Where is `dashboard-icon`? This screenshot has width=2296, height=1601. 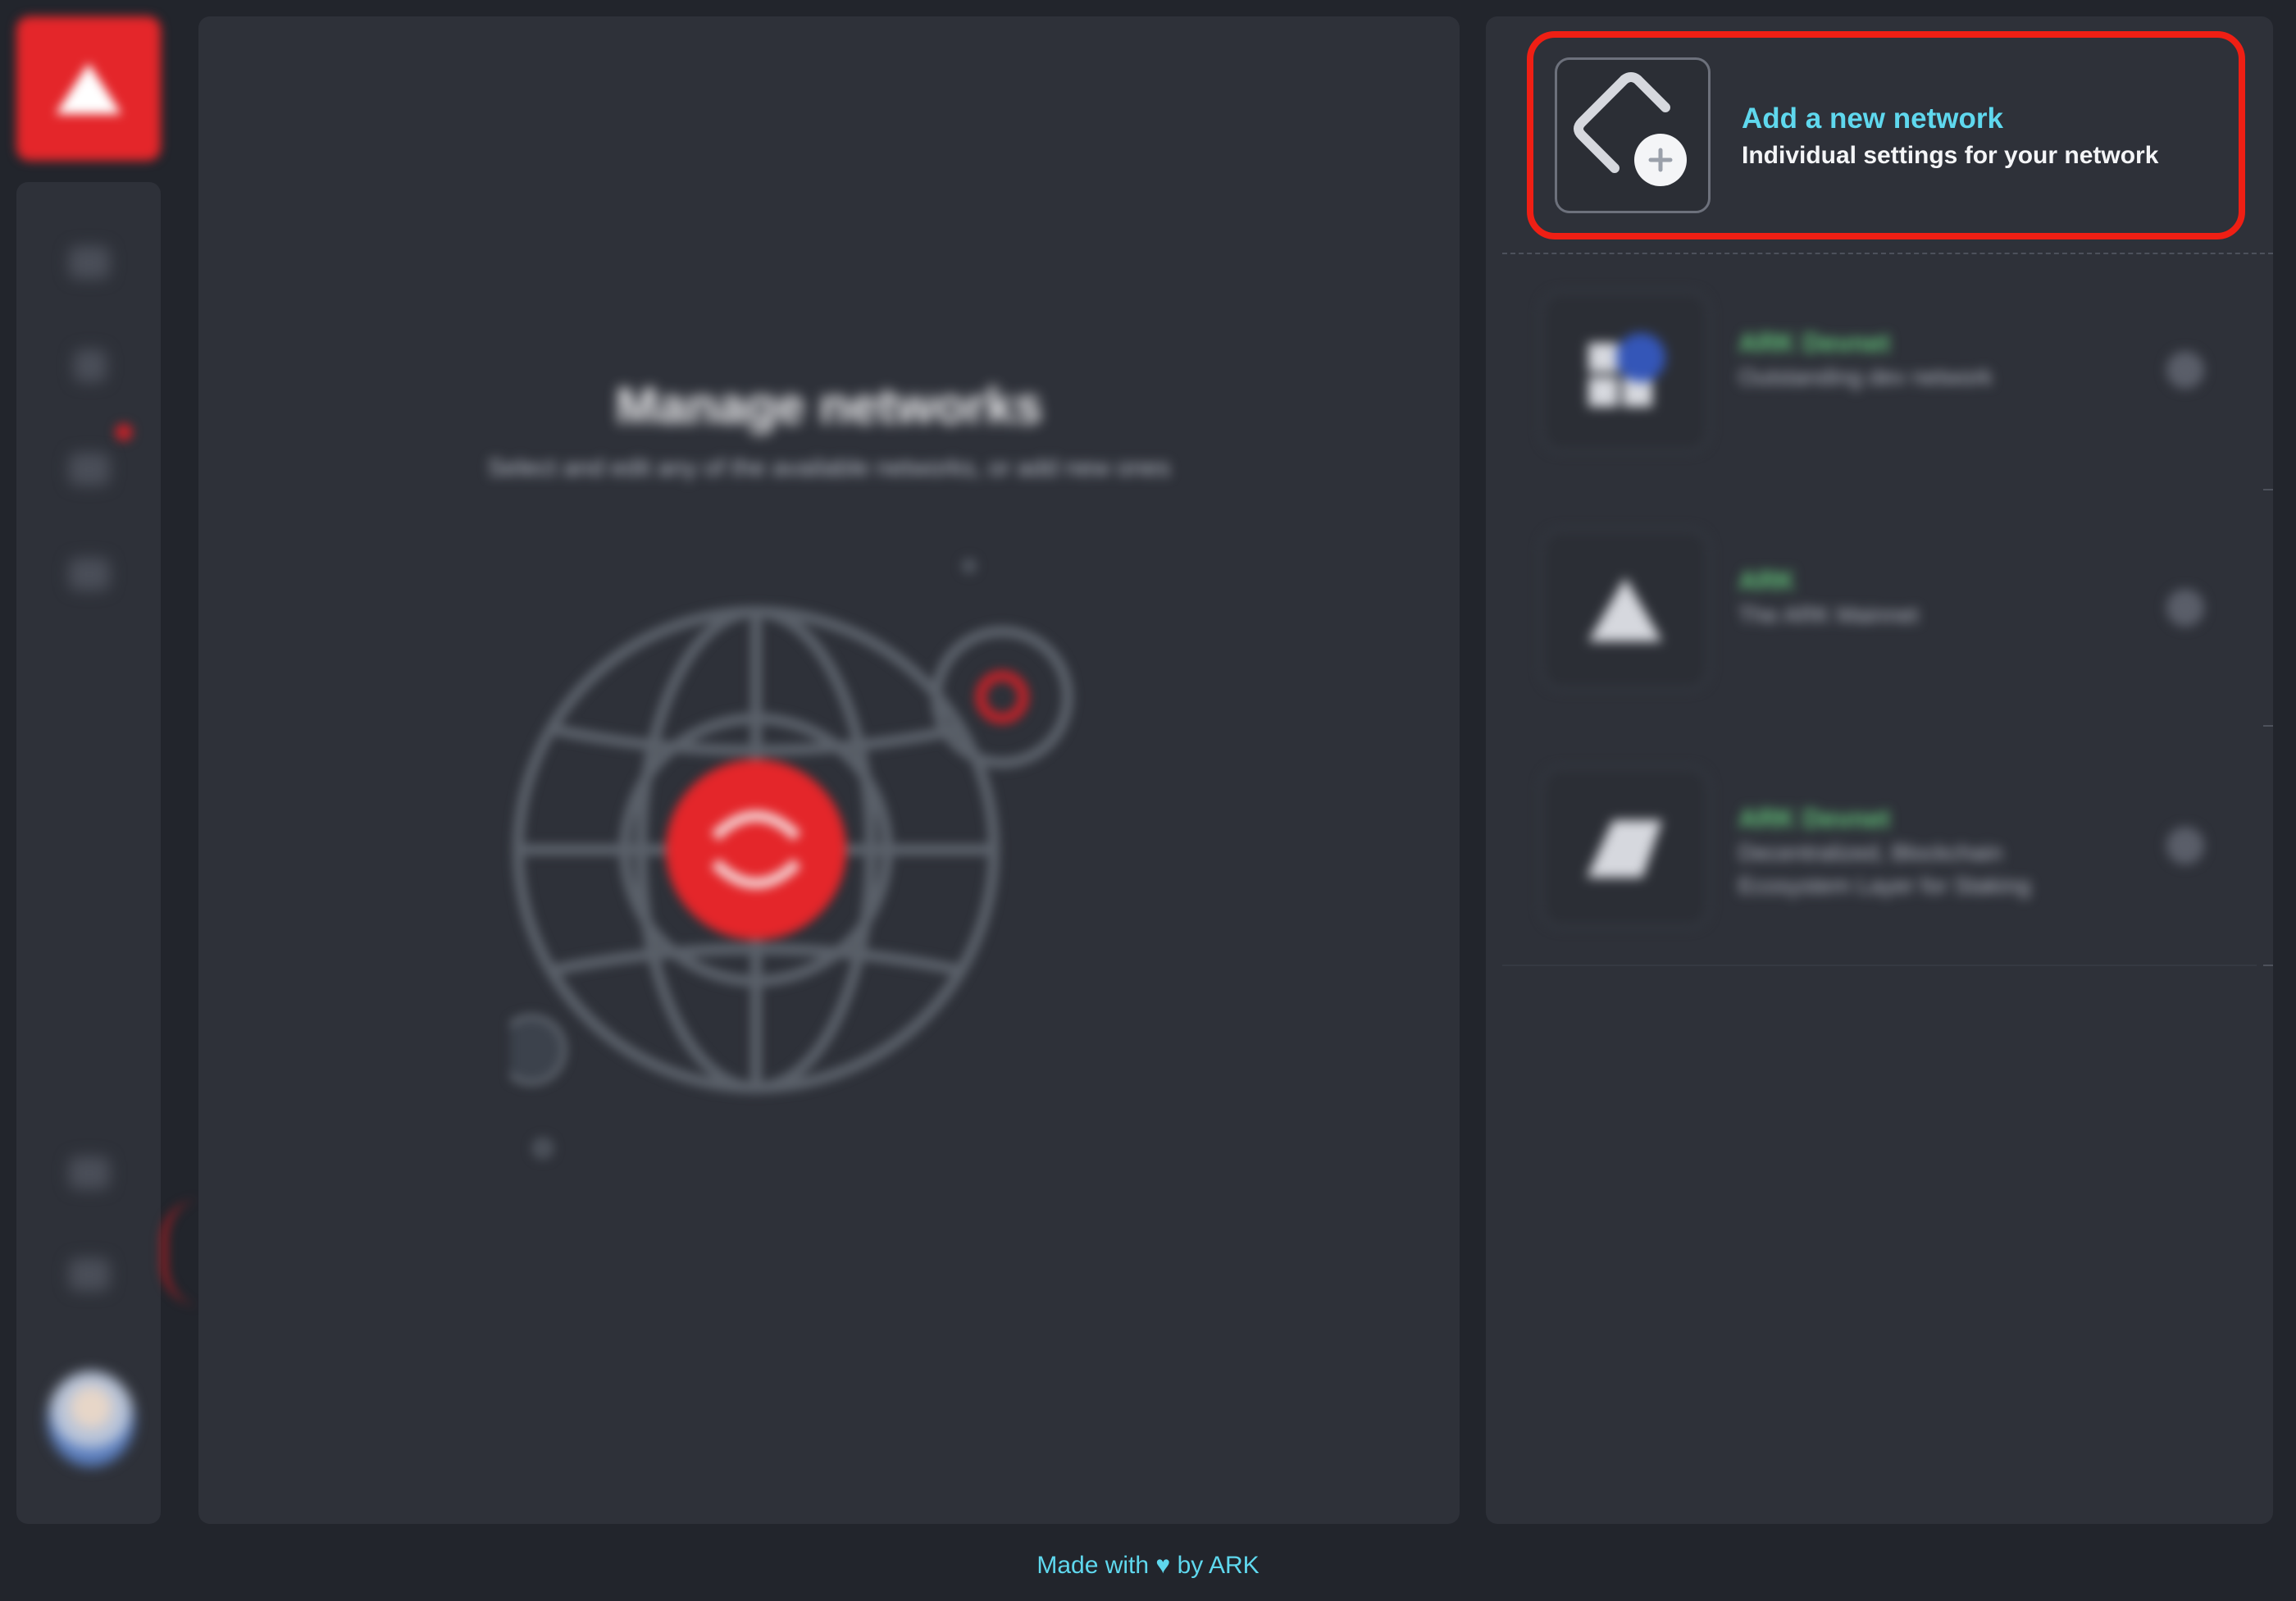 dashboard-icon is located at coordinates (89, 262).